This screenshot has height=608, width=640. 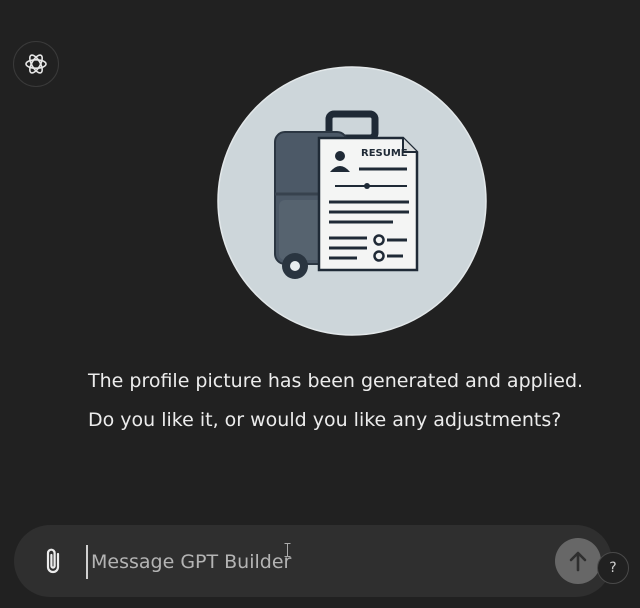 I want to click on message-composer, so click(x=313, y=561).